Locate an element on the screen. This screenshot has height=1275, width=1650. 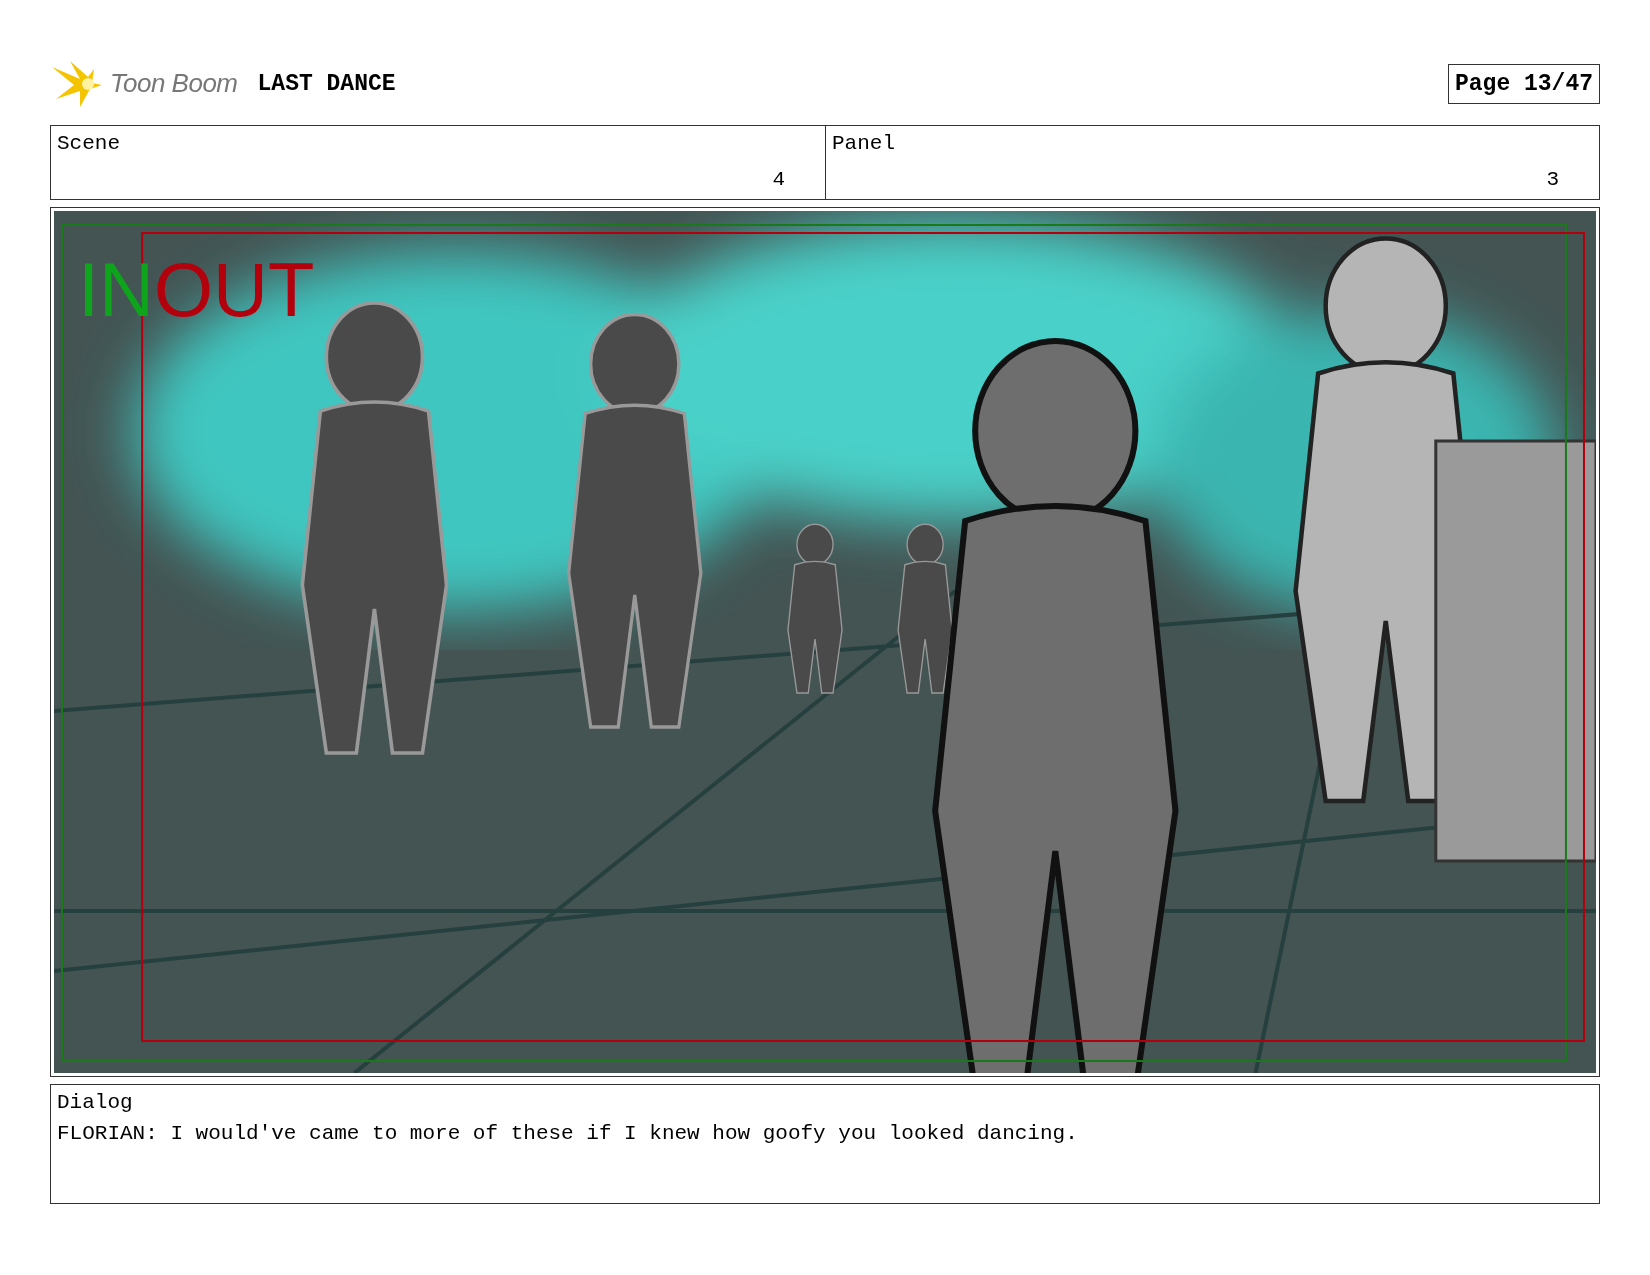
storyboard-title: LAST DANCE is located at coordinates (326, 83).